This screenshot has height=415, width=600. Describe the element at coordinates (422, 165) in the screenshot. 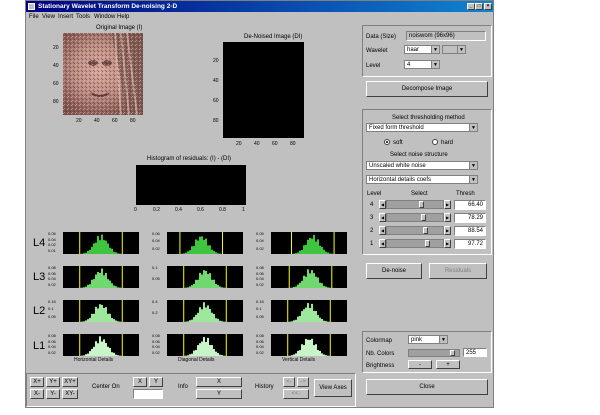

I see `noise-structure-select: Unscaled white noise ▼` at that location.